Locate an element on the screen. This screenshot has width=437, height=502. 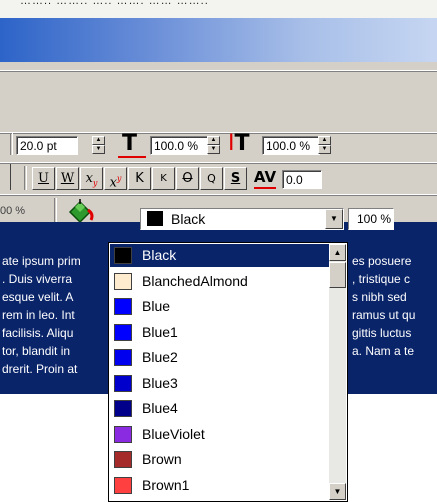
scroll-thumb is located at coordinates (337, 275).